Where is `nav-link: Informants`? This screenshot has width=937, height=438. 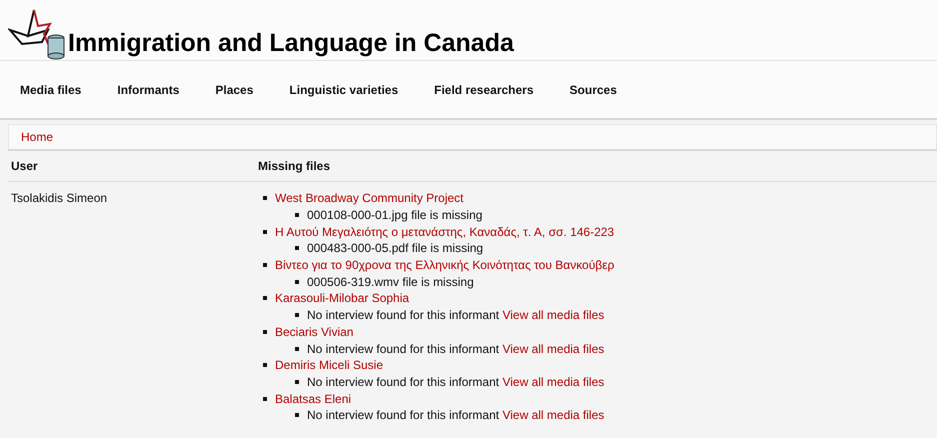 nav-link: Informants is located at coordinates (148, 89).